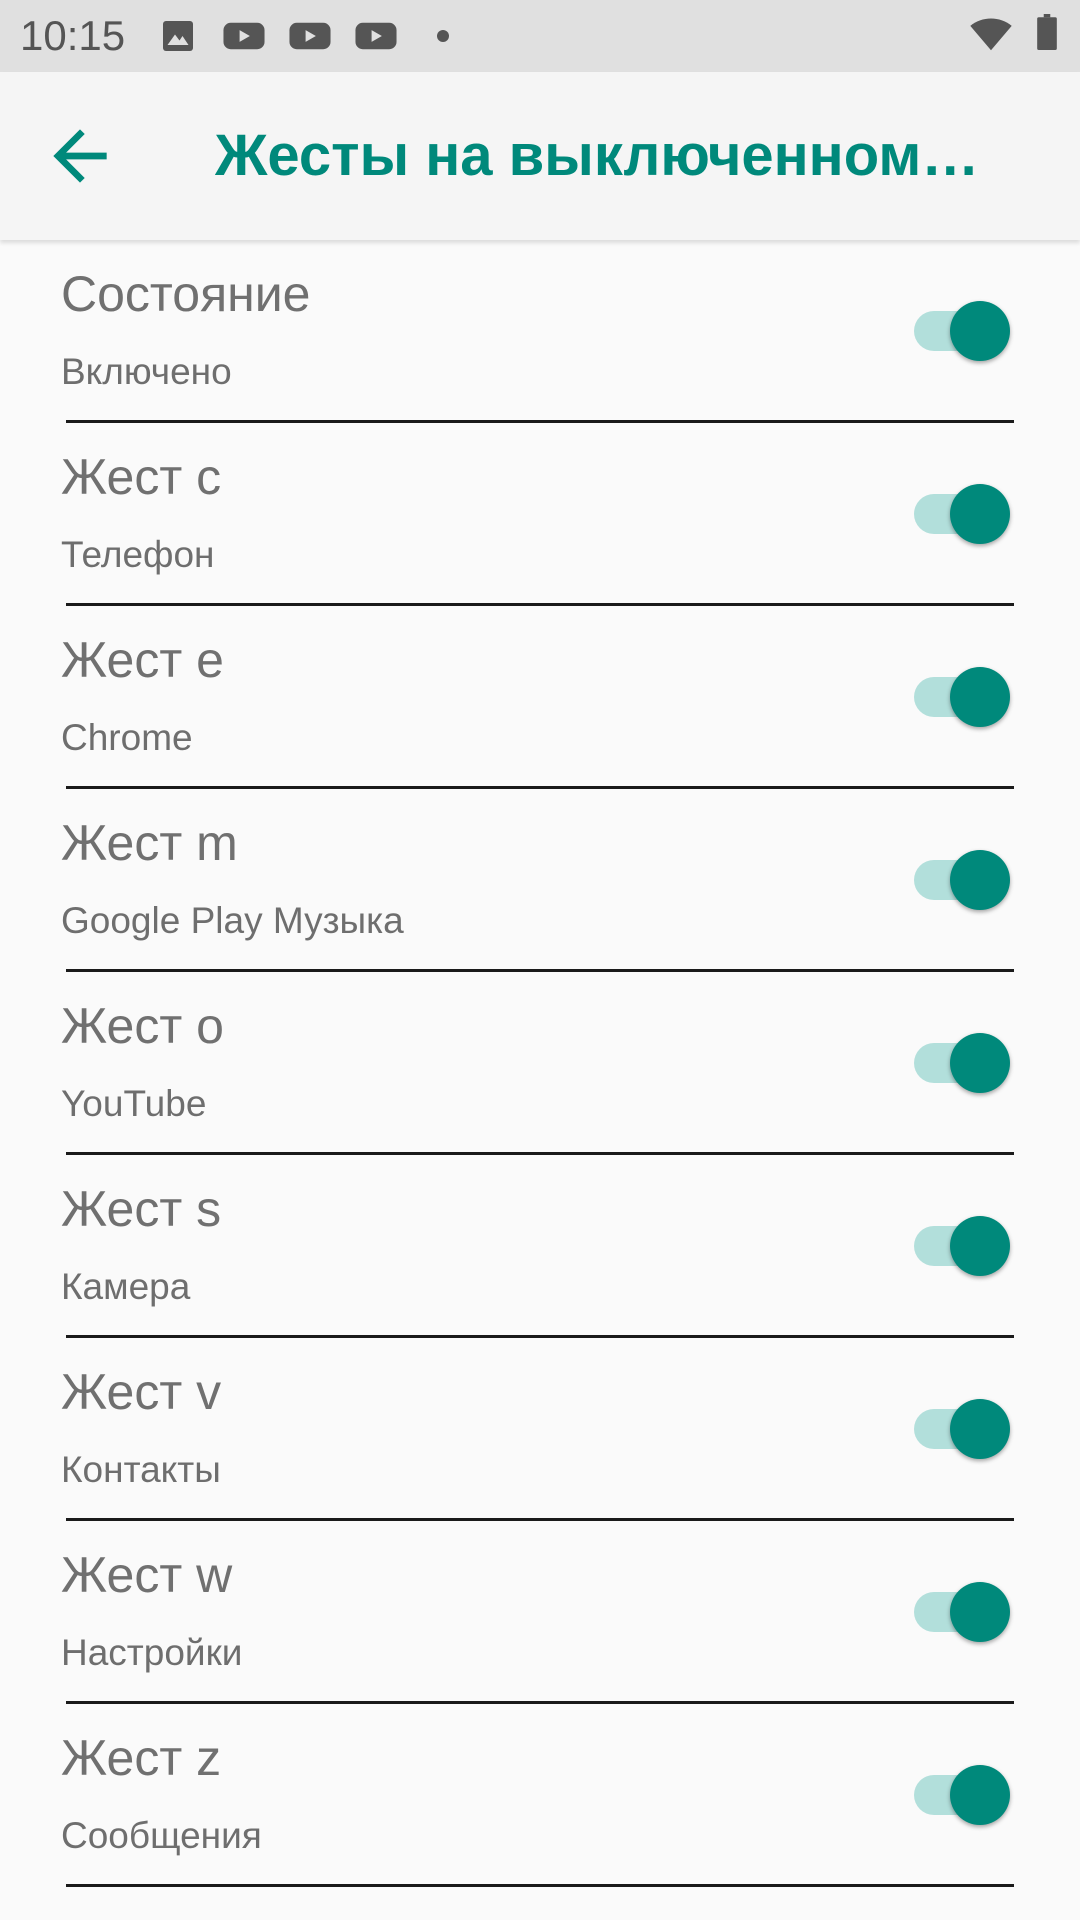 The image size is (1080, 1920). Describe the element at coordinates (540, 331) in the screenshot. I see `list-item-status: Состояние Включено` at that location.